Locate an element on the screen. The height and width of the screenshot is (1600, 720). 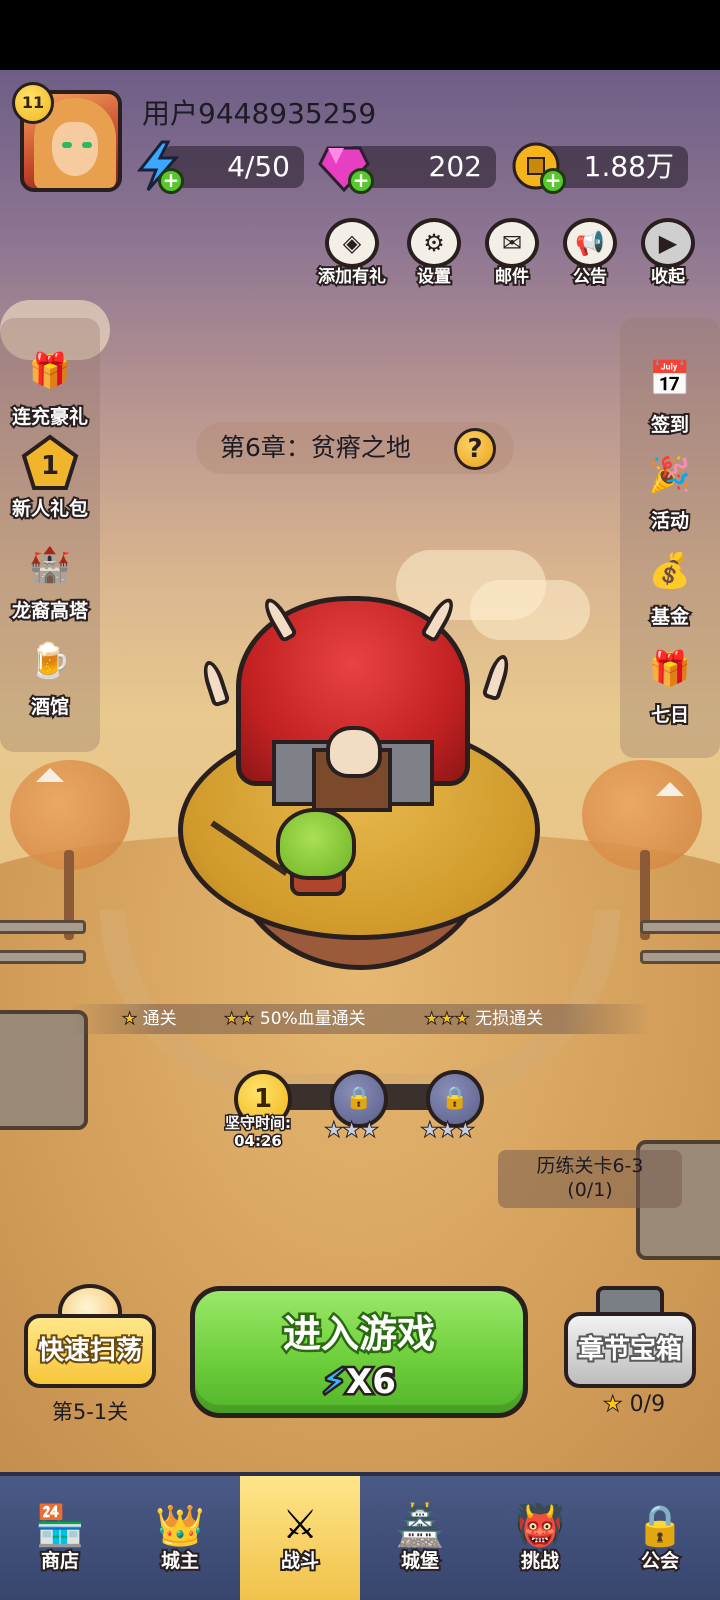
energy-value: 4/50 is located at coordinates (258, 166).